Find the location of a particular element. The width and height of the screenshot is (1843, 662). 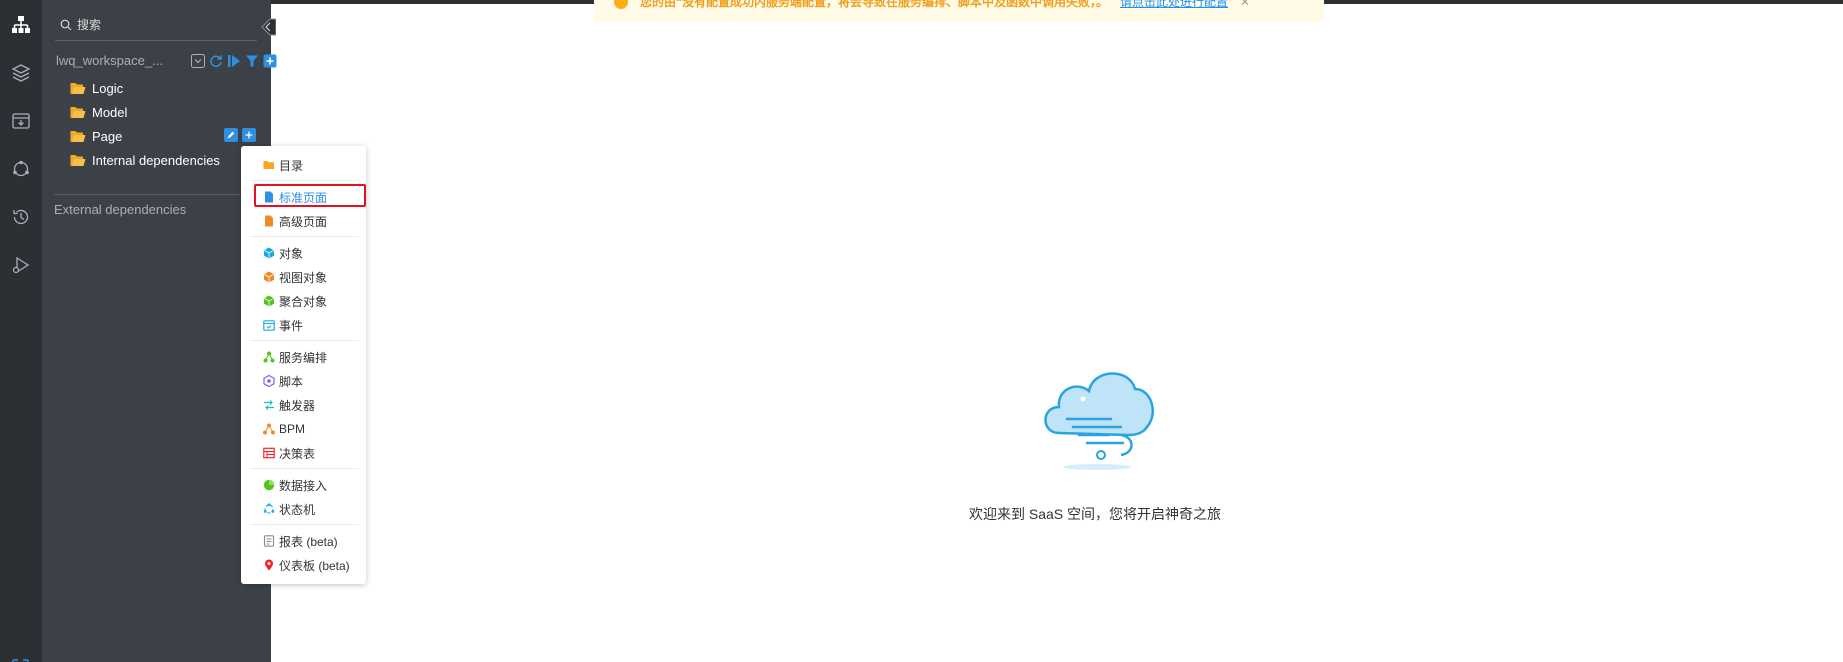

tree-item-page: Page is located at coordinates (96, 136).